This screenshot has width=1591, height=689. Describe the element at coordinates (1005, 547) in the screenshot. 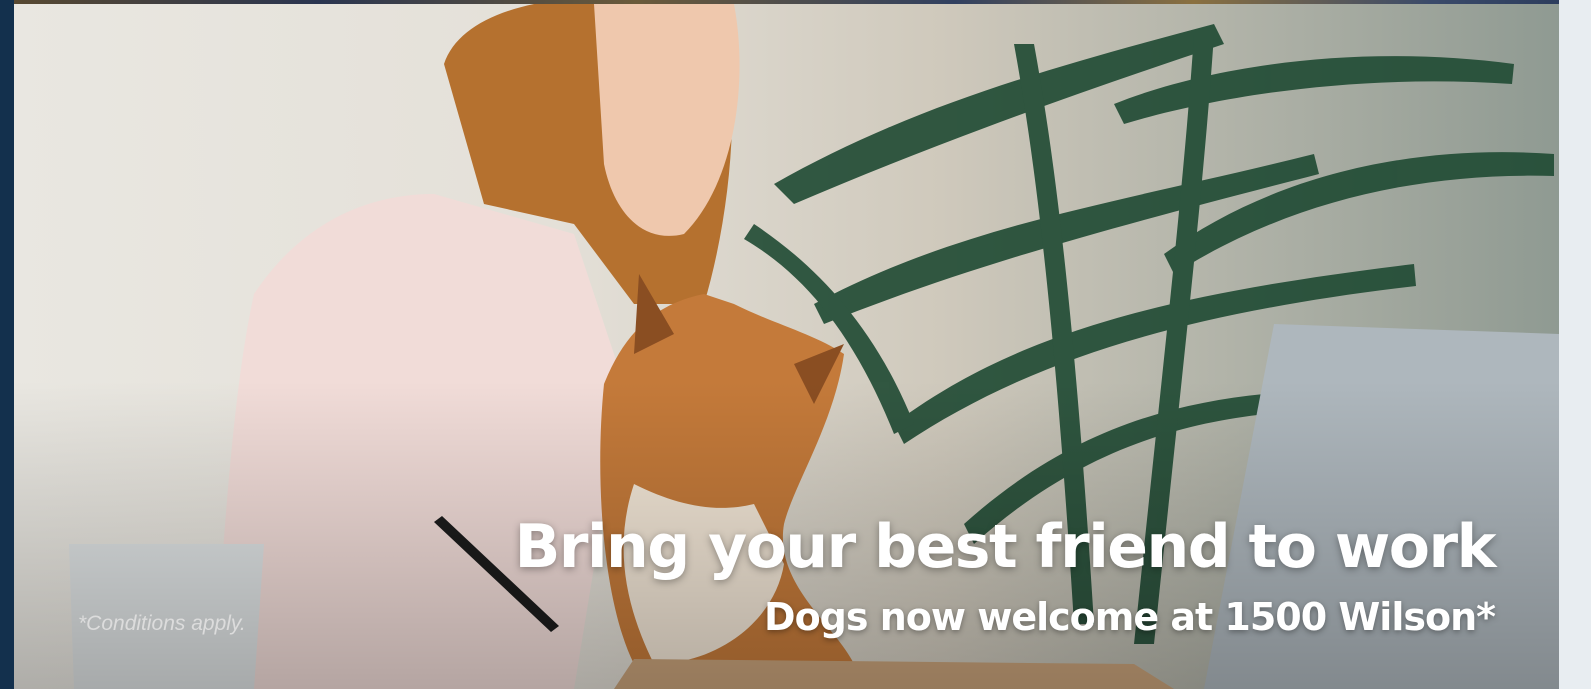

I see `hero-headline: Bring your best friend to work` at that location.